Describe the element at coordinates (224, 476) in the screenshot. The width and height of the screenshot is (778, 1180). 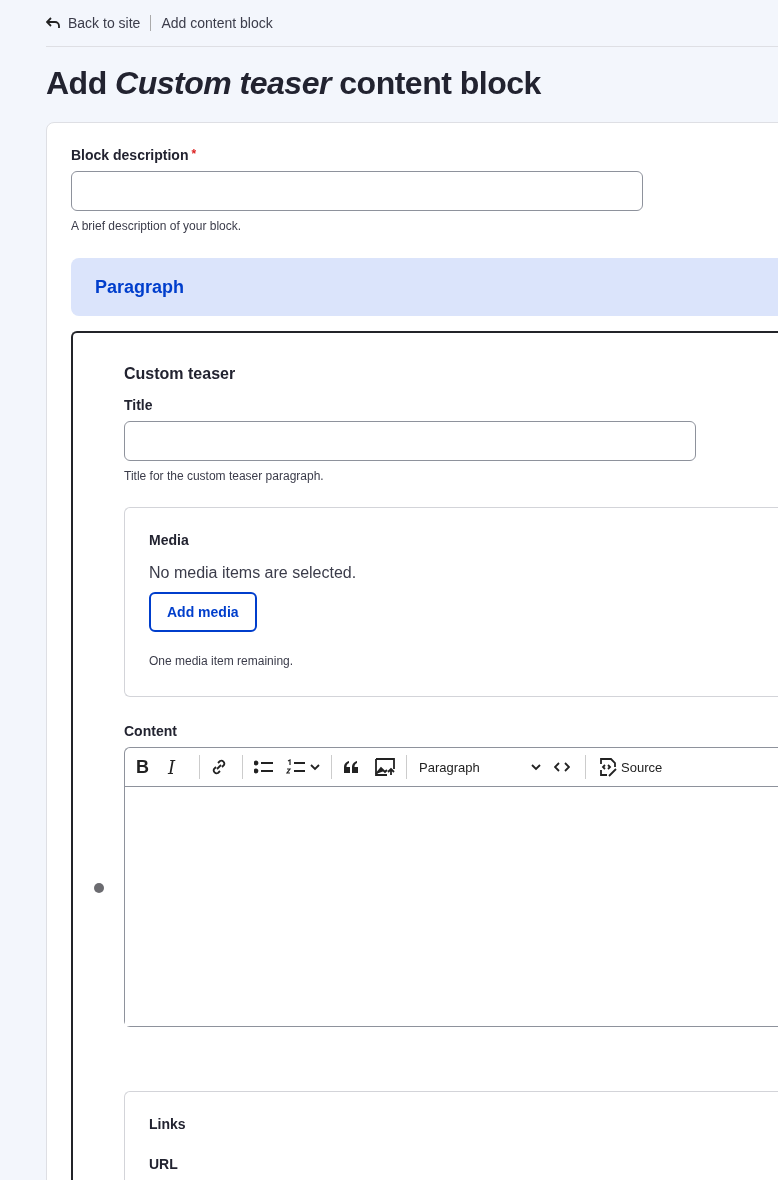
I see `help-text: Title for the custom teaser paragraph.` at that location.